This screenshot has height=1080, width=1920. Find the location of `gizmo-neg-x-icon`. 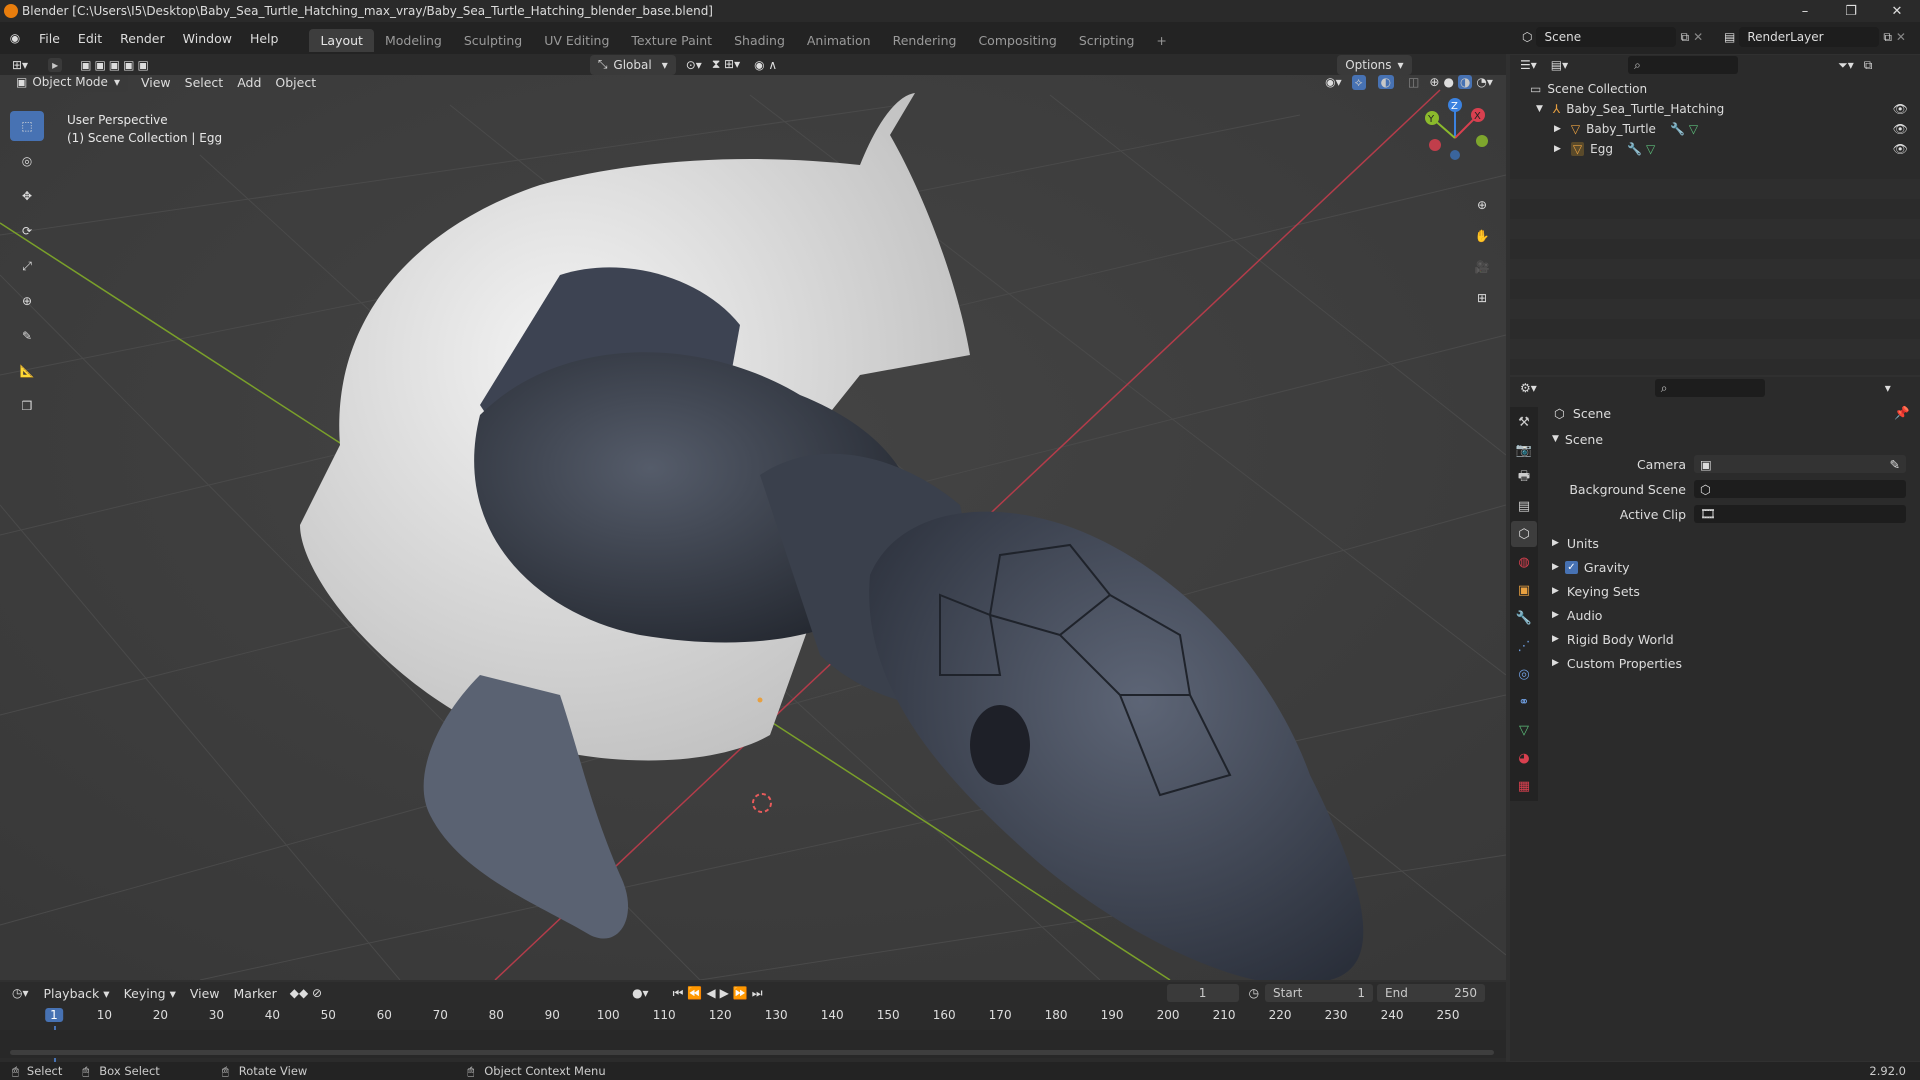

gizmo-neg-x-icon is located at coordinates (1435, 145).